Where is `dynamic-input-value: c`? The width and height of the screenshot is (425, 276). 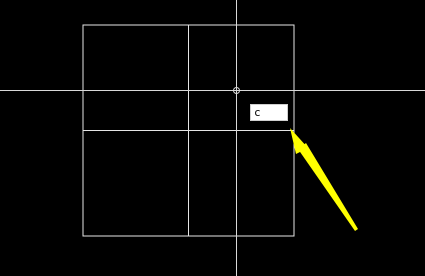
dynamic-input-value: c is located at coordinates (257, 112).